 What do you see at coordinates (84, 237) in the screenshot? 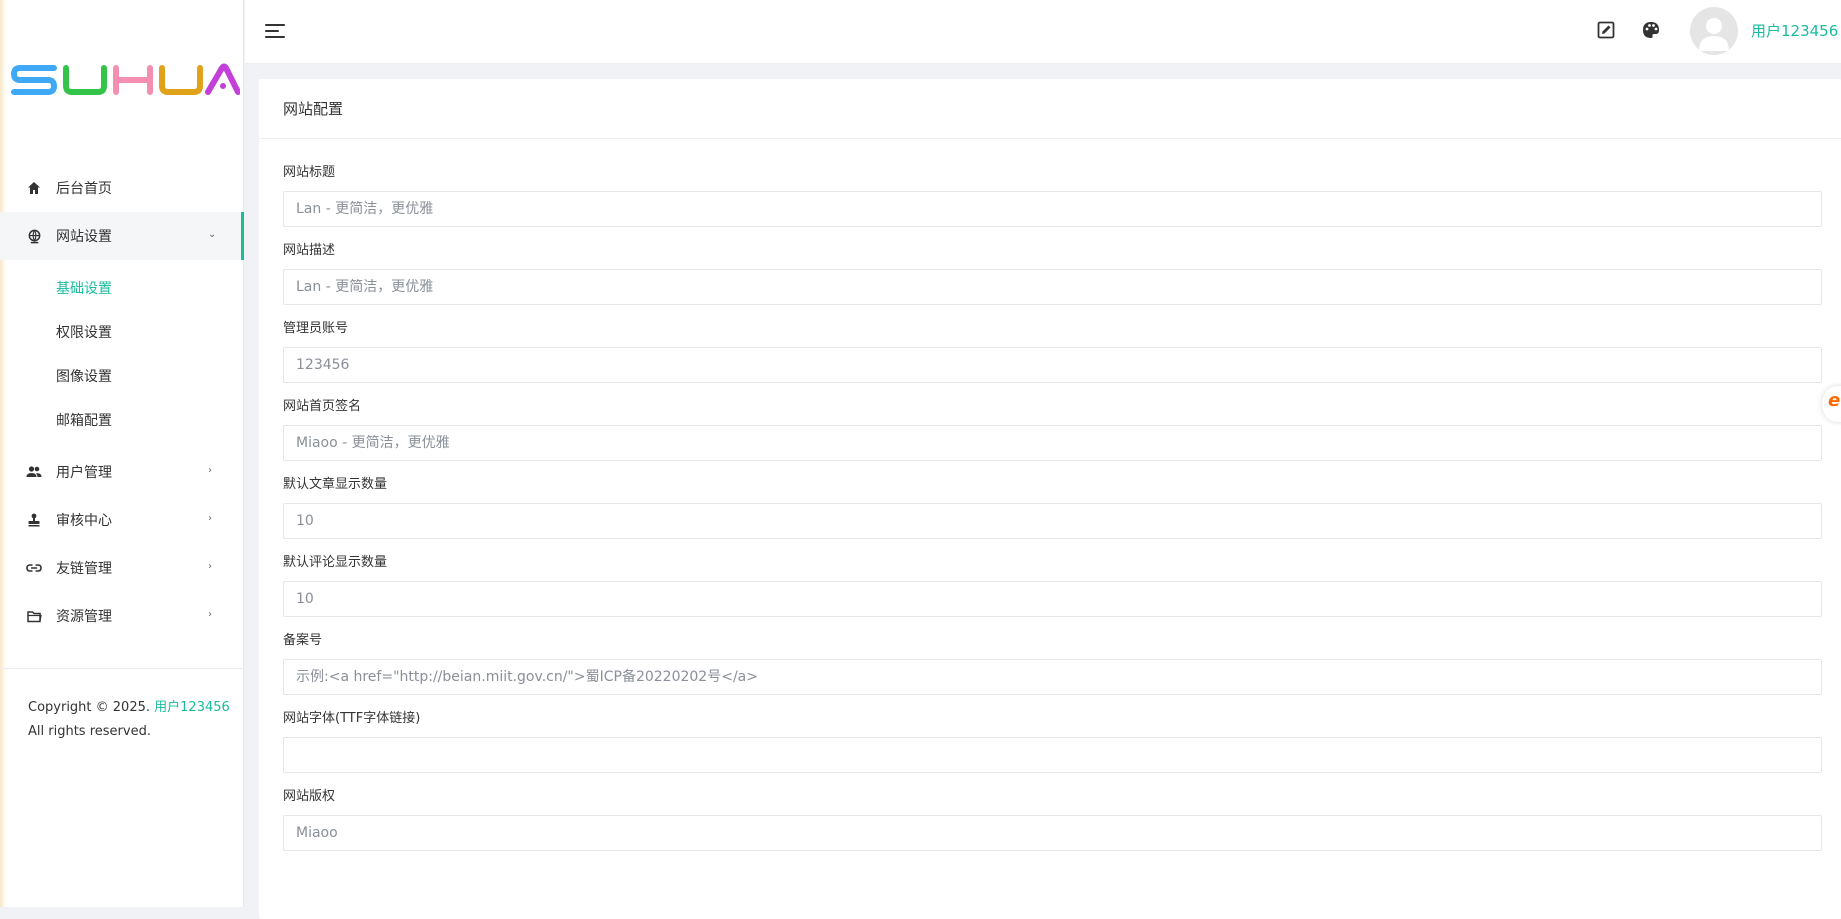
I see `sidebar-item-label: 网站设置` at bounding box center [84, 237].